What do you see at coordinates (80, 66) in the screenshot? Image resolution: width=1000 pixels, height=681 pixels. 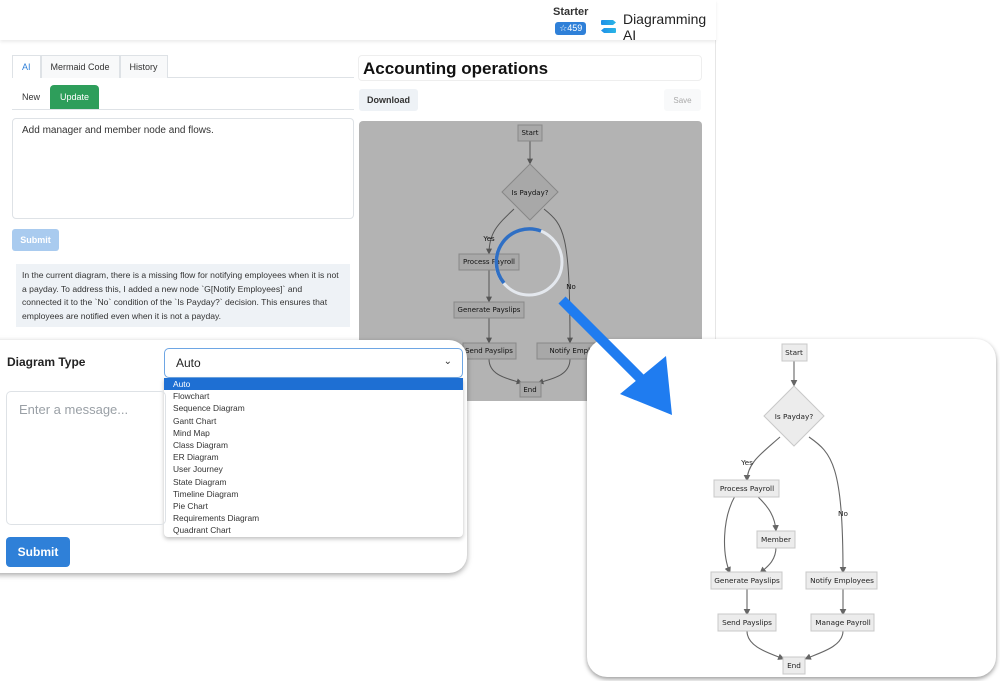 I see `tab-mermaid-code: Mermaid Code` at bounding box center [80, 66].